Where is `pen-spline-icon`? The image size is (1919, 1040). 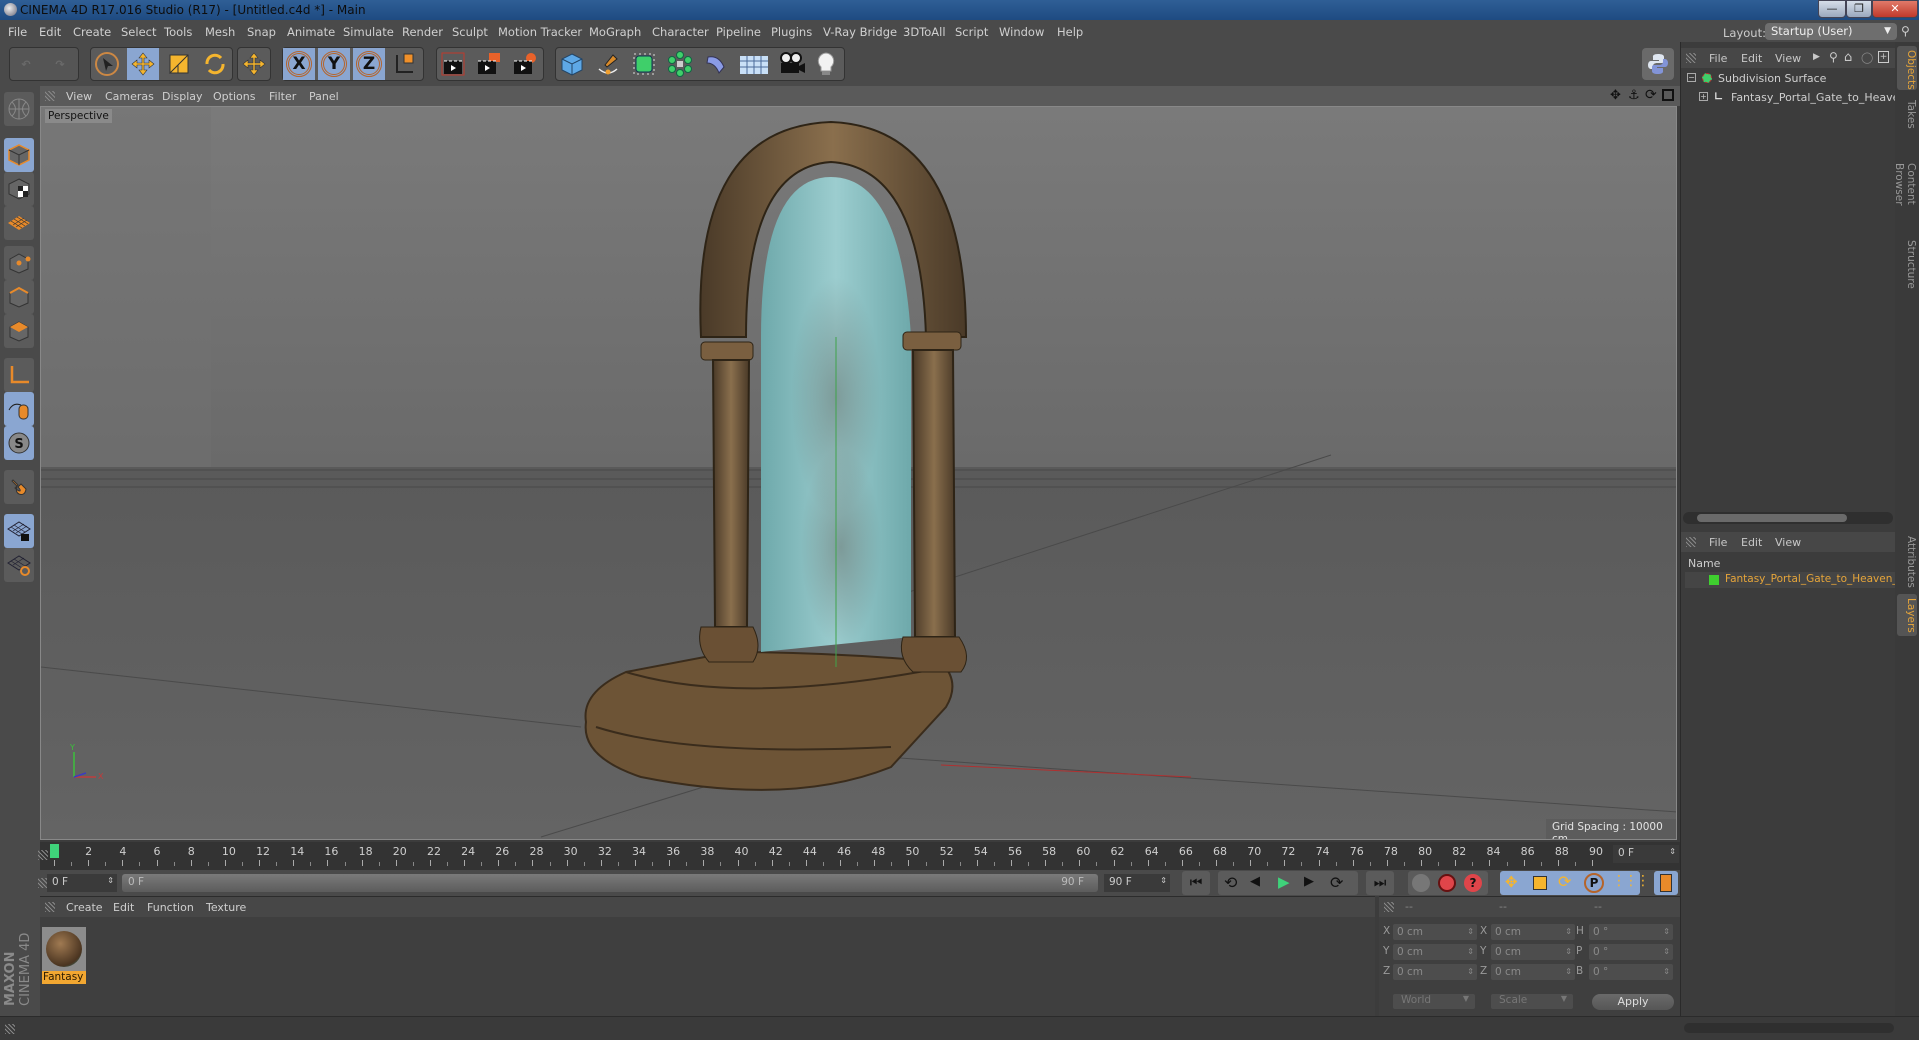
pen-spline-icon is located at coordinates (608, 64).